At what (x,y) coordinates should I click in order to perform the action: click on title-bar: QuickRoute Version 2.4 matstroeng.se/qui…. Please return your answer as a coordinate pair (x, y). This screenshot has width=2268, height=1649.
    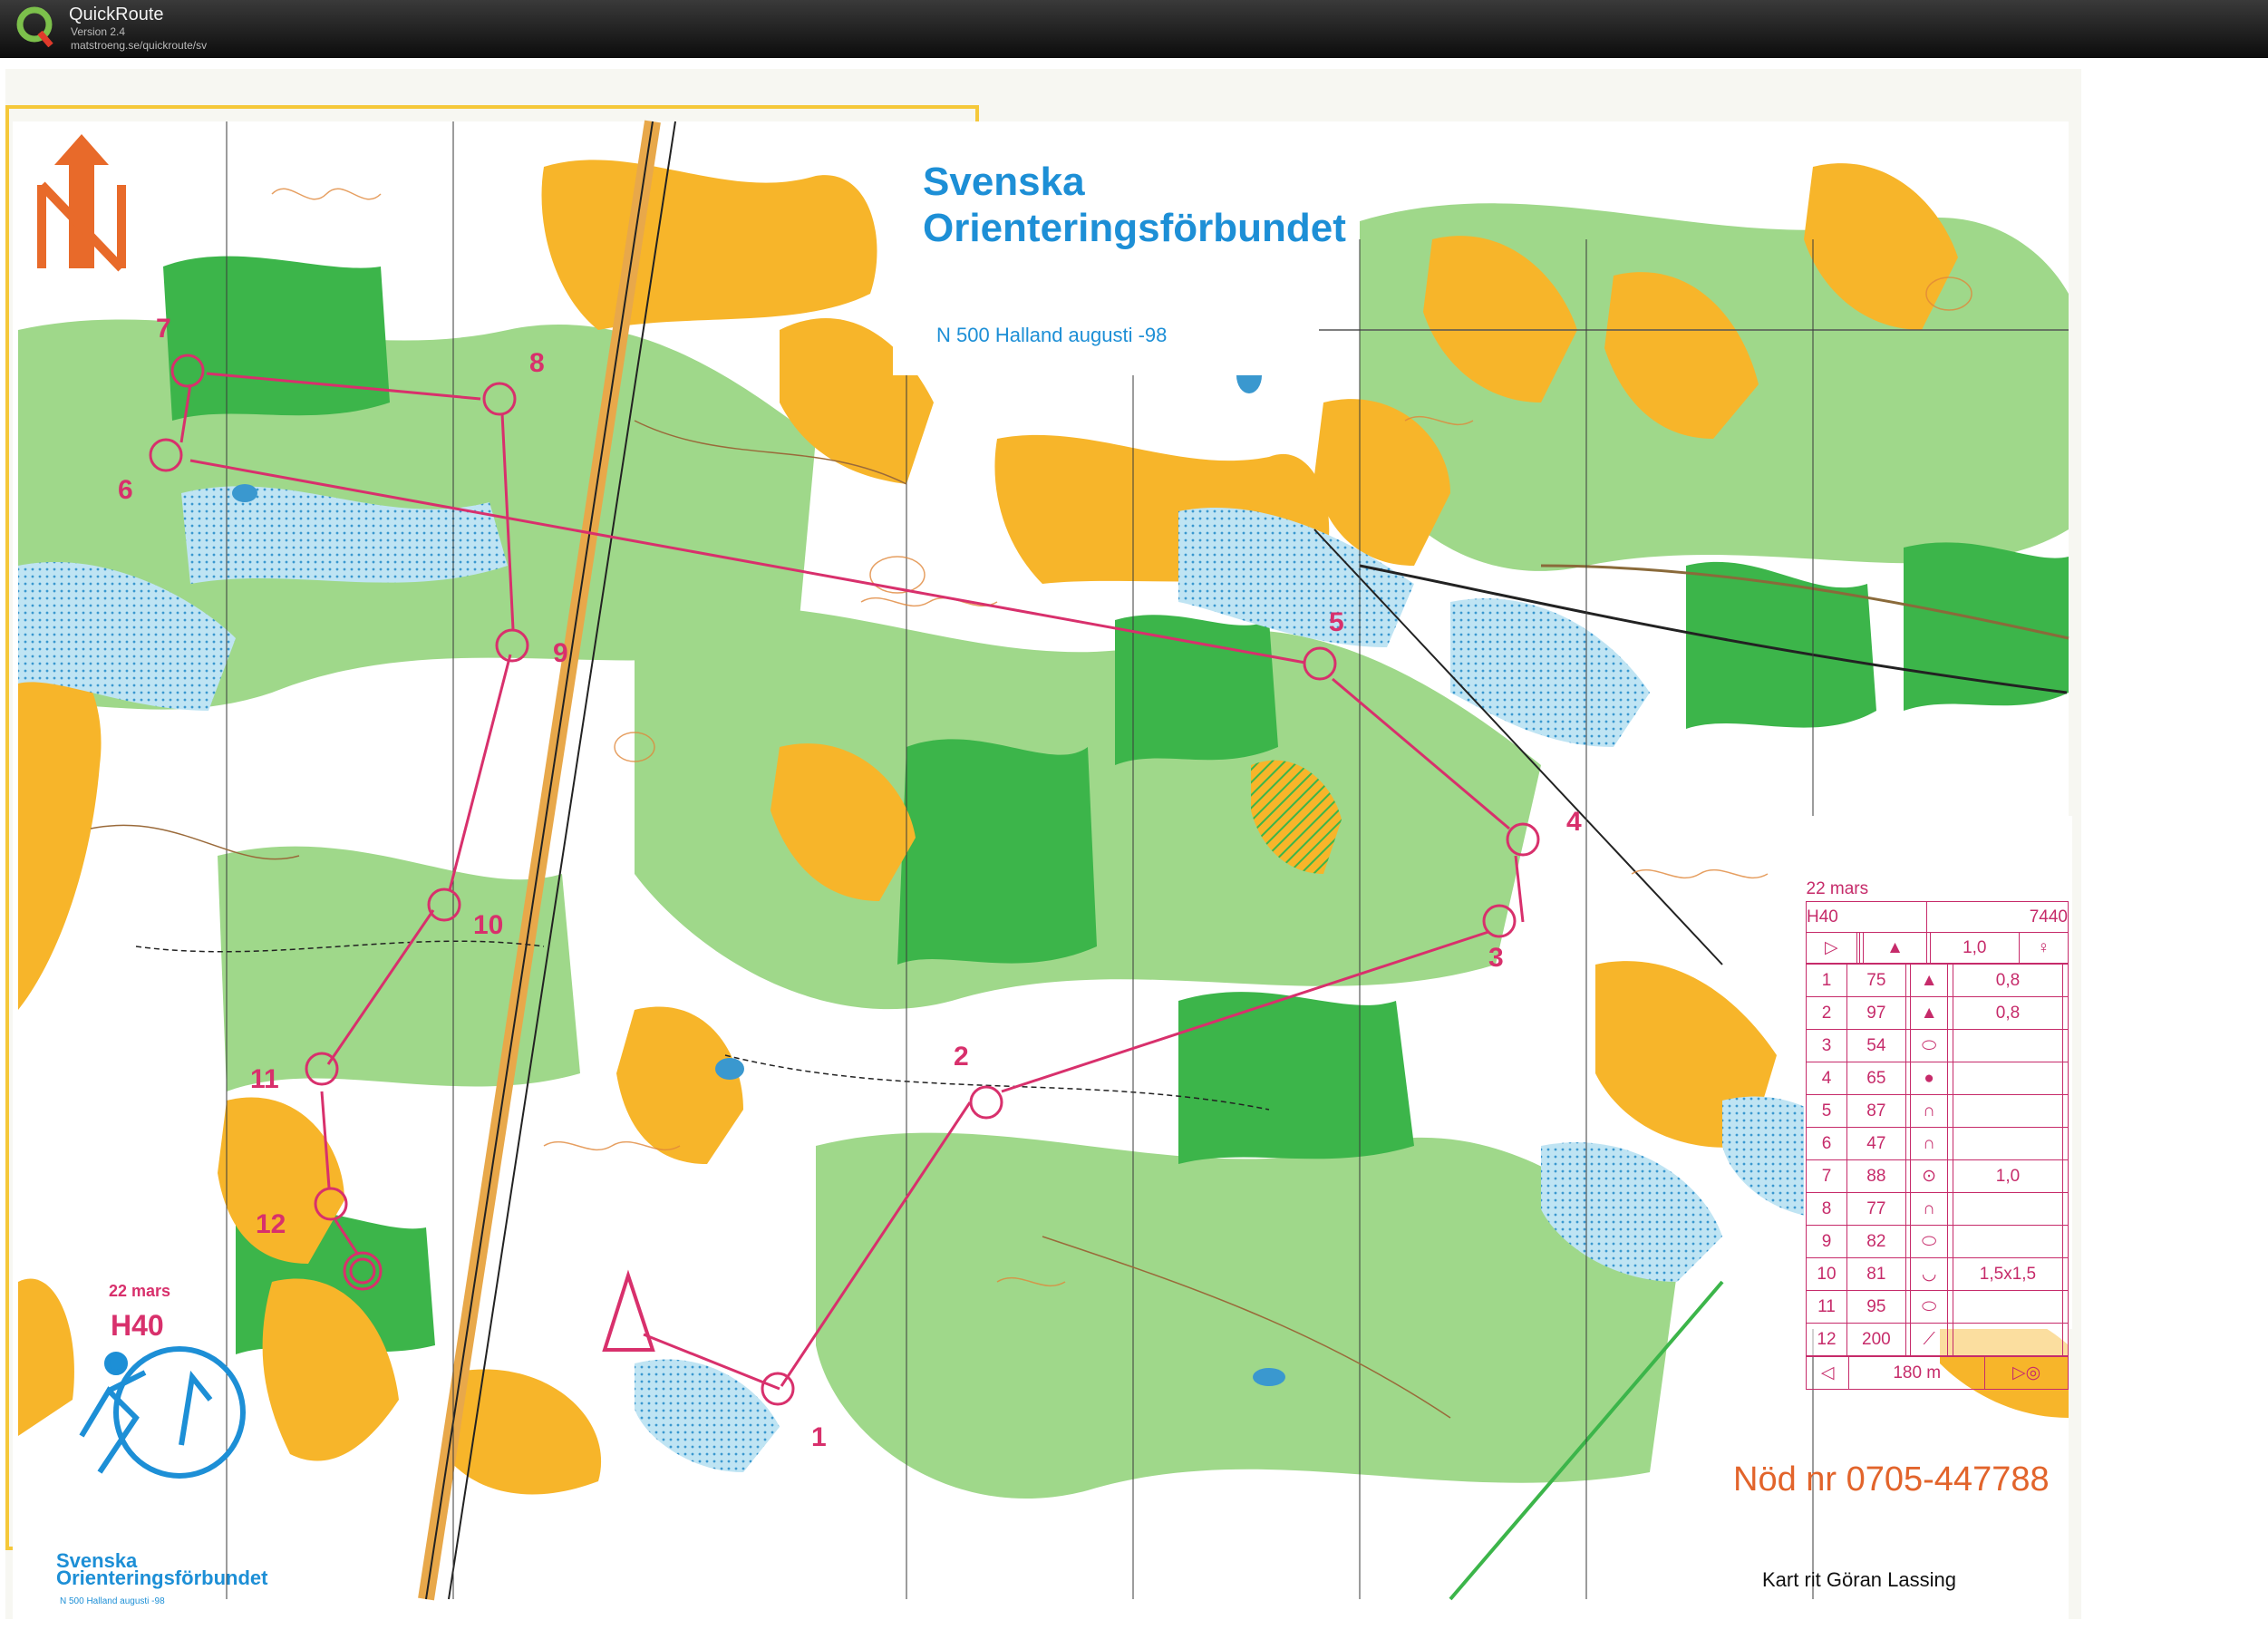
    Looking at the image, I should click on (1134, 29).